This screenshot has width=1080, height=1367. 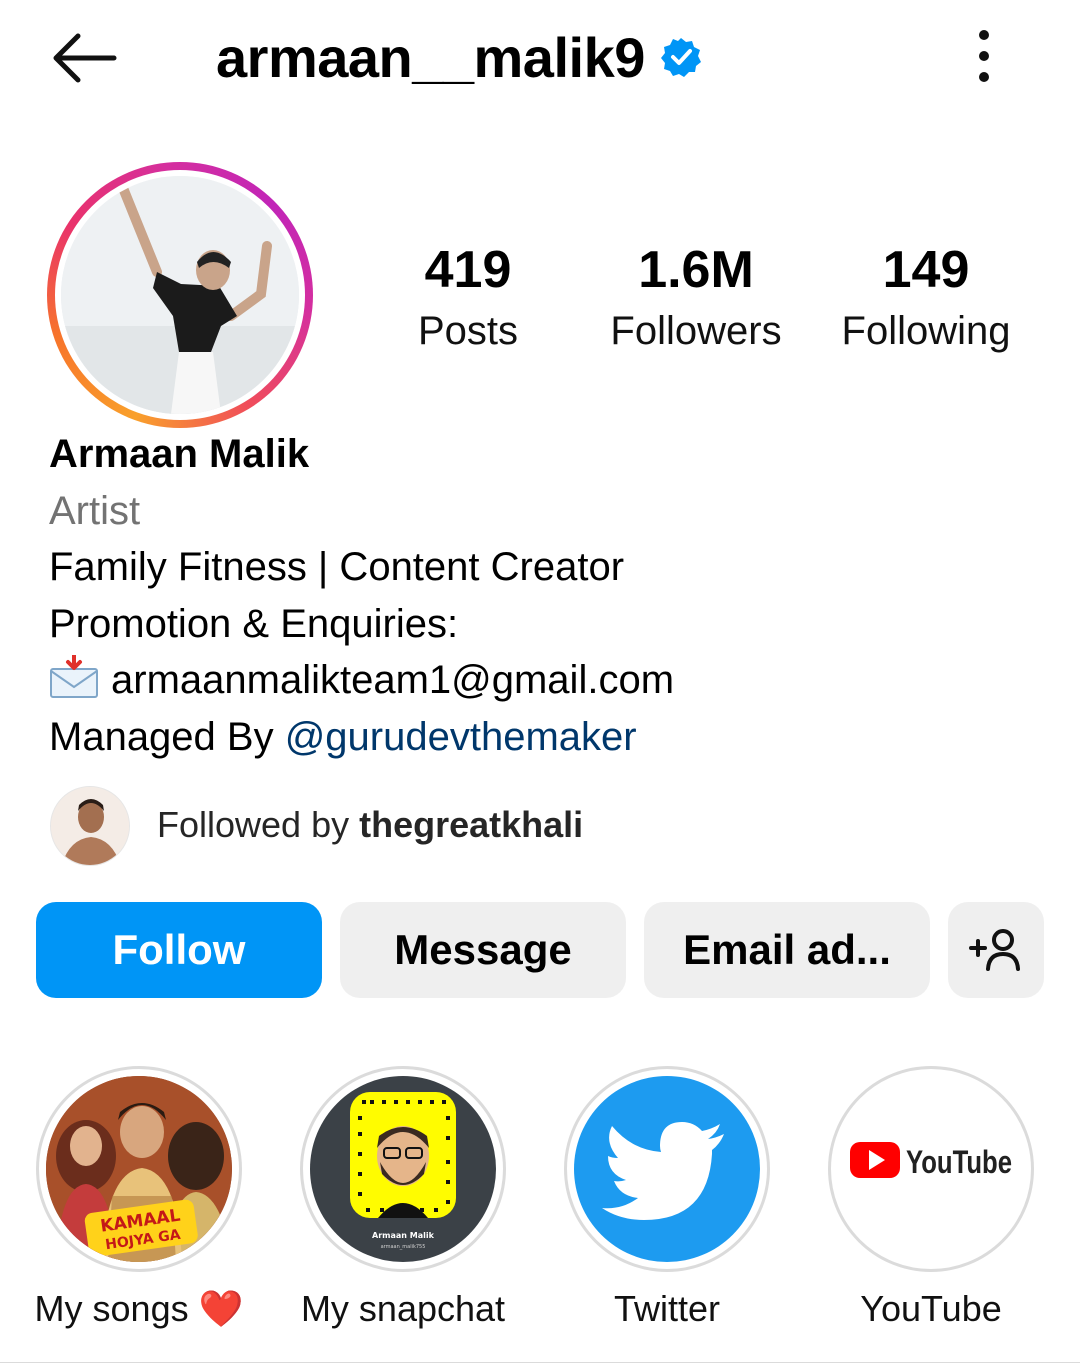 I want to click on message-button: Message, so click(x=483, y=950).